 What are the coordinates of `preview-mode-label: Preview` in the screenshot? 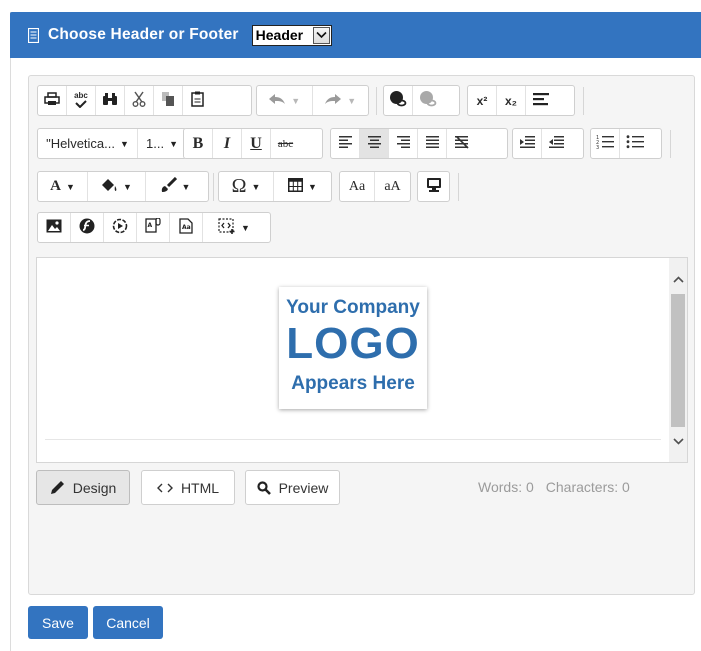 It's located at (303, 487).